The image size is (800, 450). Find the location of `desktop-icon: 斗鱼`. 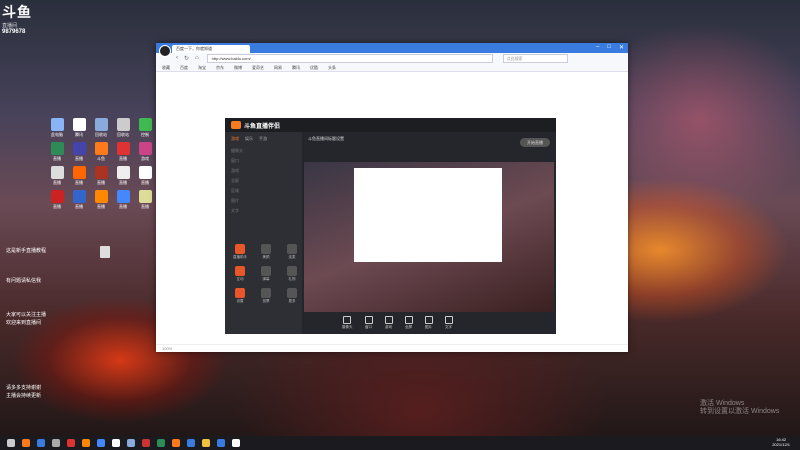

desktop-icon: 斗鱼 is located at coordinates (101, 152).